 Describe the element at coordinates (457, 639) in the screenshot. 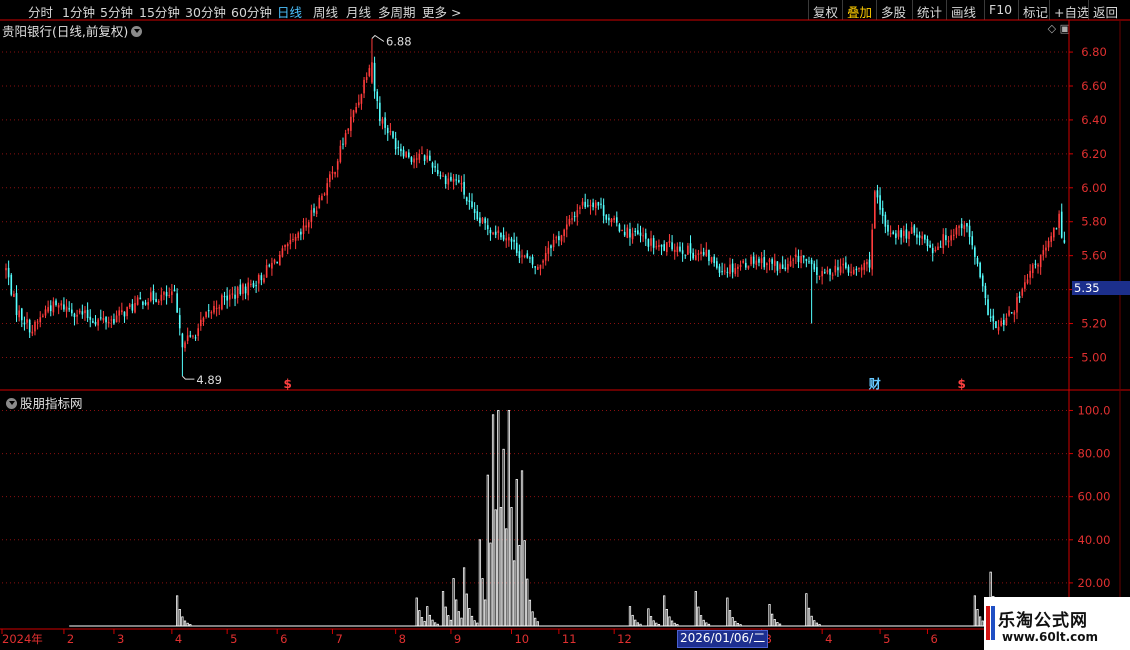

I see `x-tick-label: 9` at that location.